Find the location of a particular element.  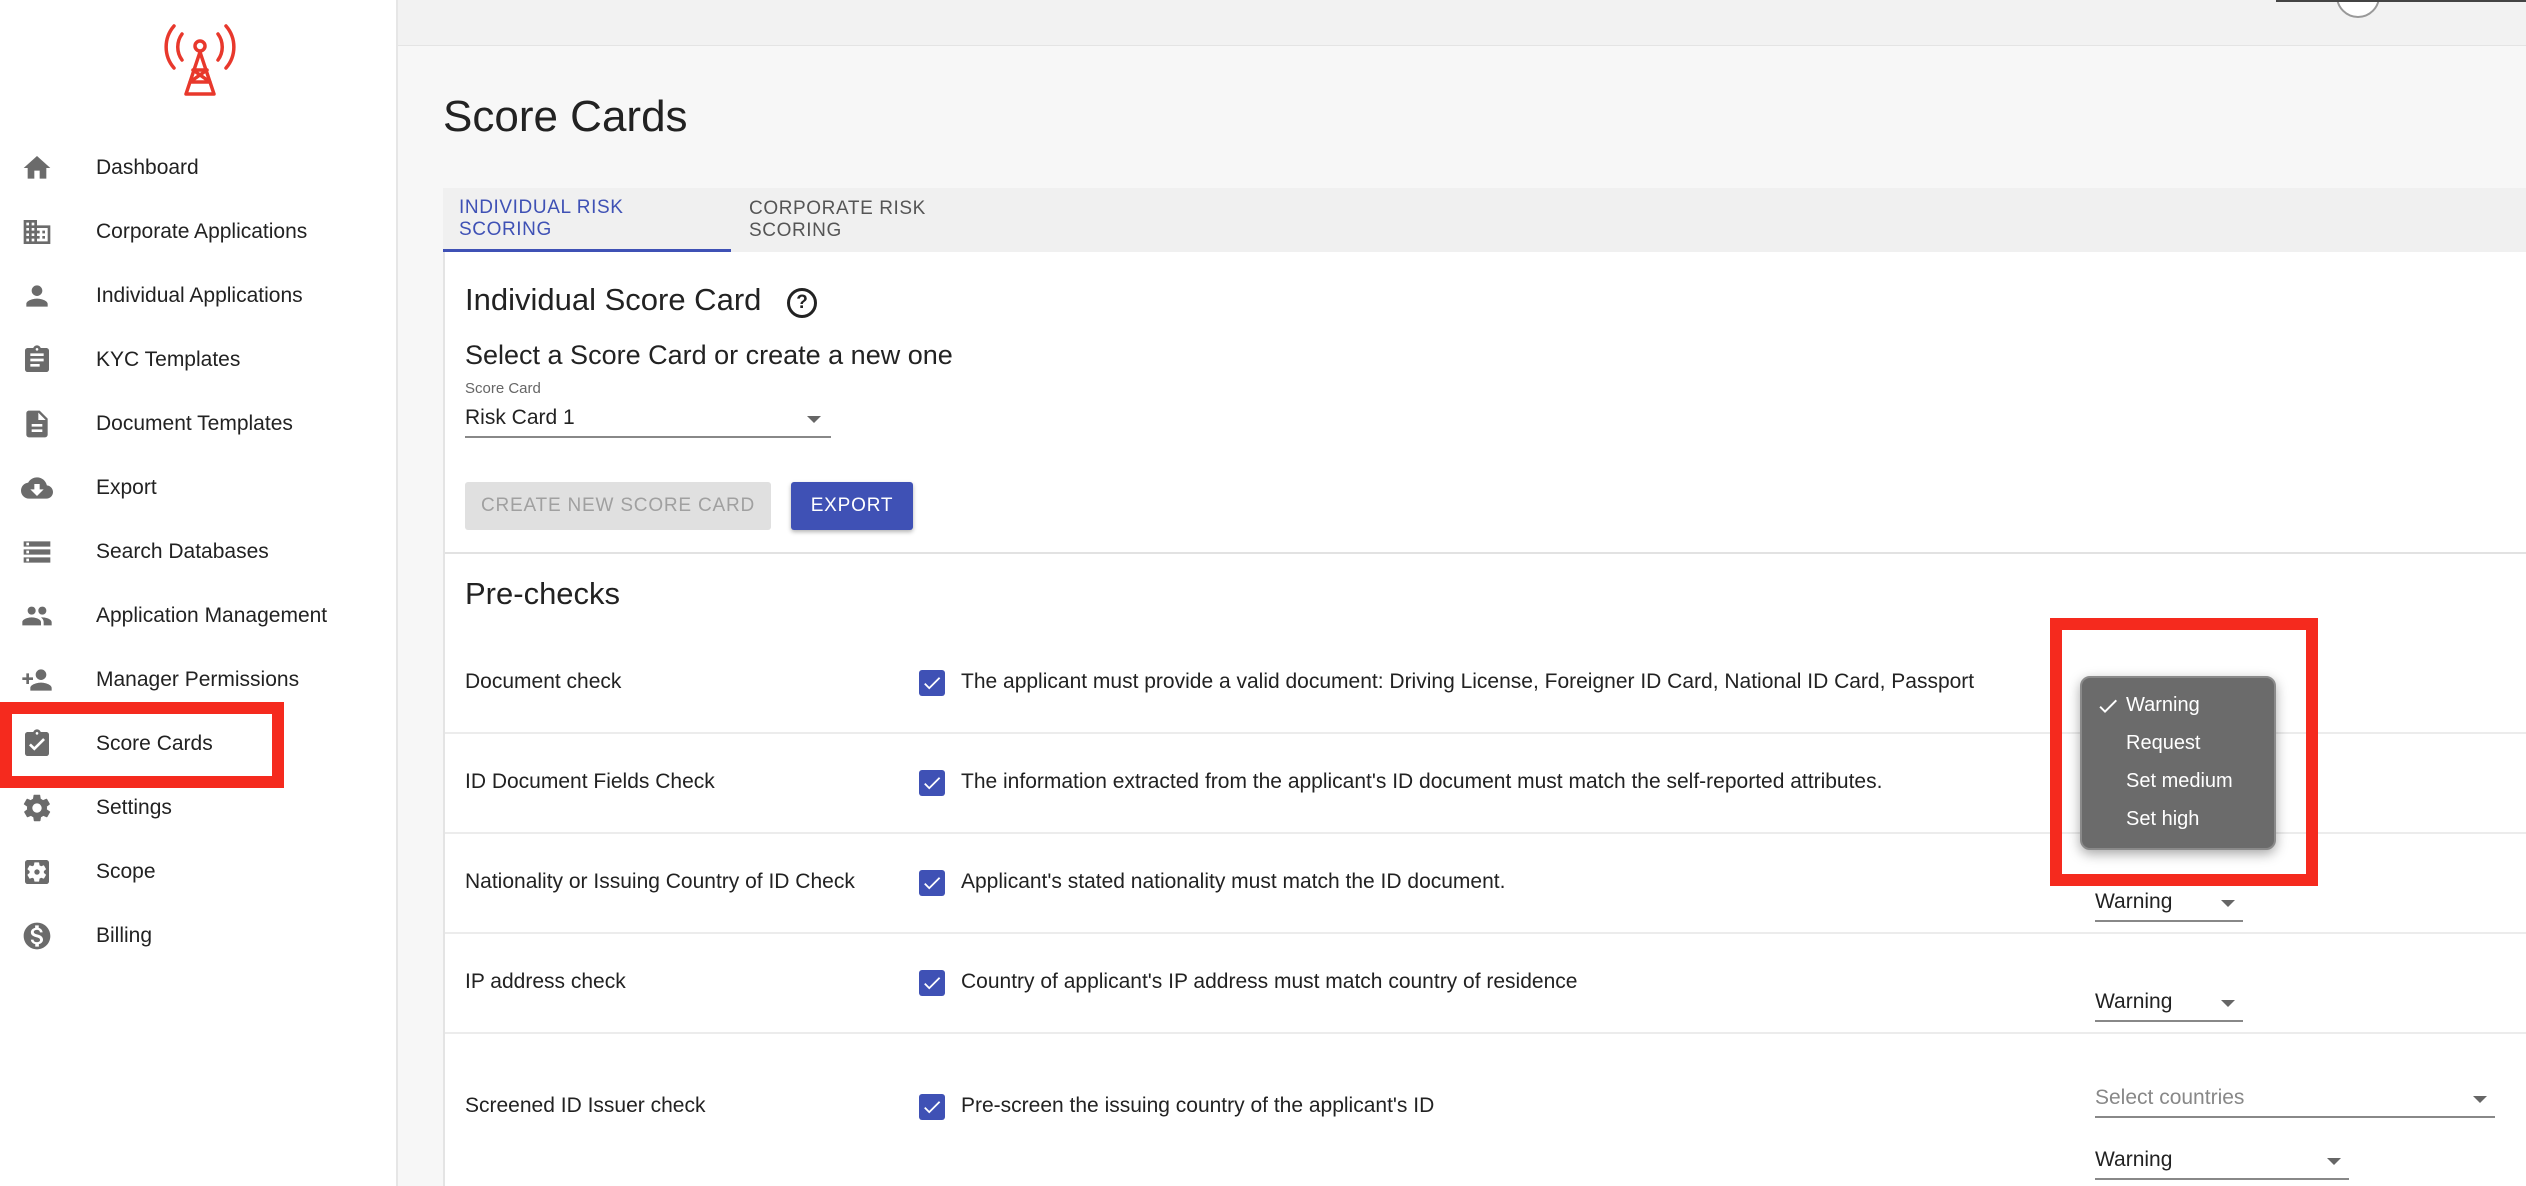

sidebar-item-label: KYC Templates is located at coordinates (168, 359).